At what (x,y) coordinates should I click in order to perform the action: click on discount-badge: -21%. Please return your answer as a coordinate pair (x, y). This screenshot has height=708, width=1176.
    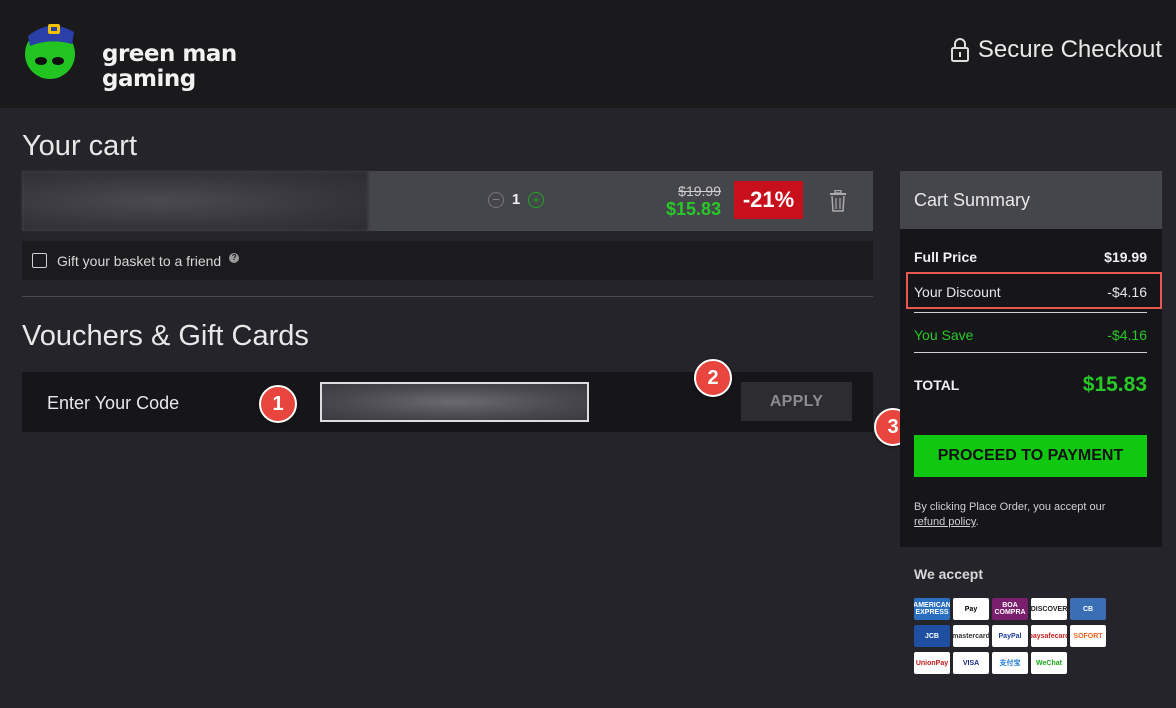
    Looking at the image, I should click on (768, 200).